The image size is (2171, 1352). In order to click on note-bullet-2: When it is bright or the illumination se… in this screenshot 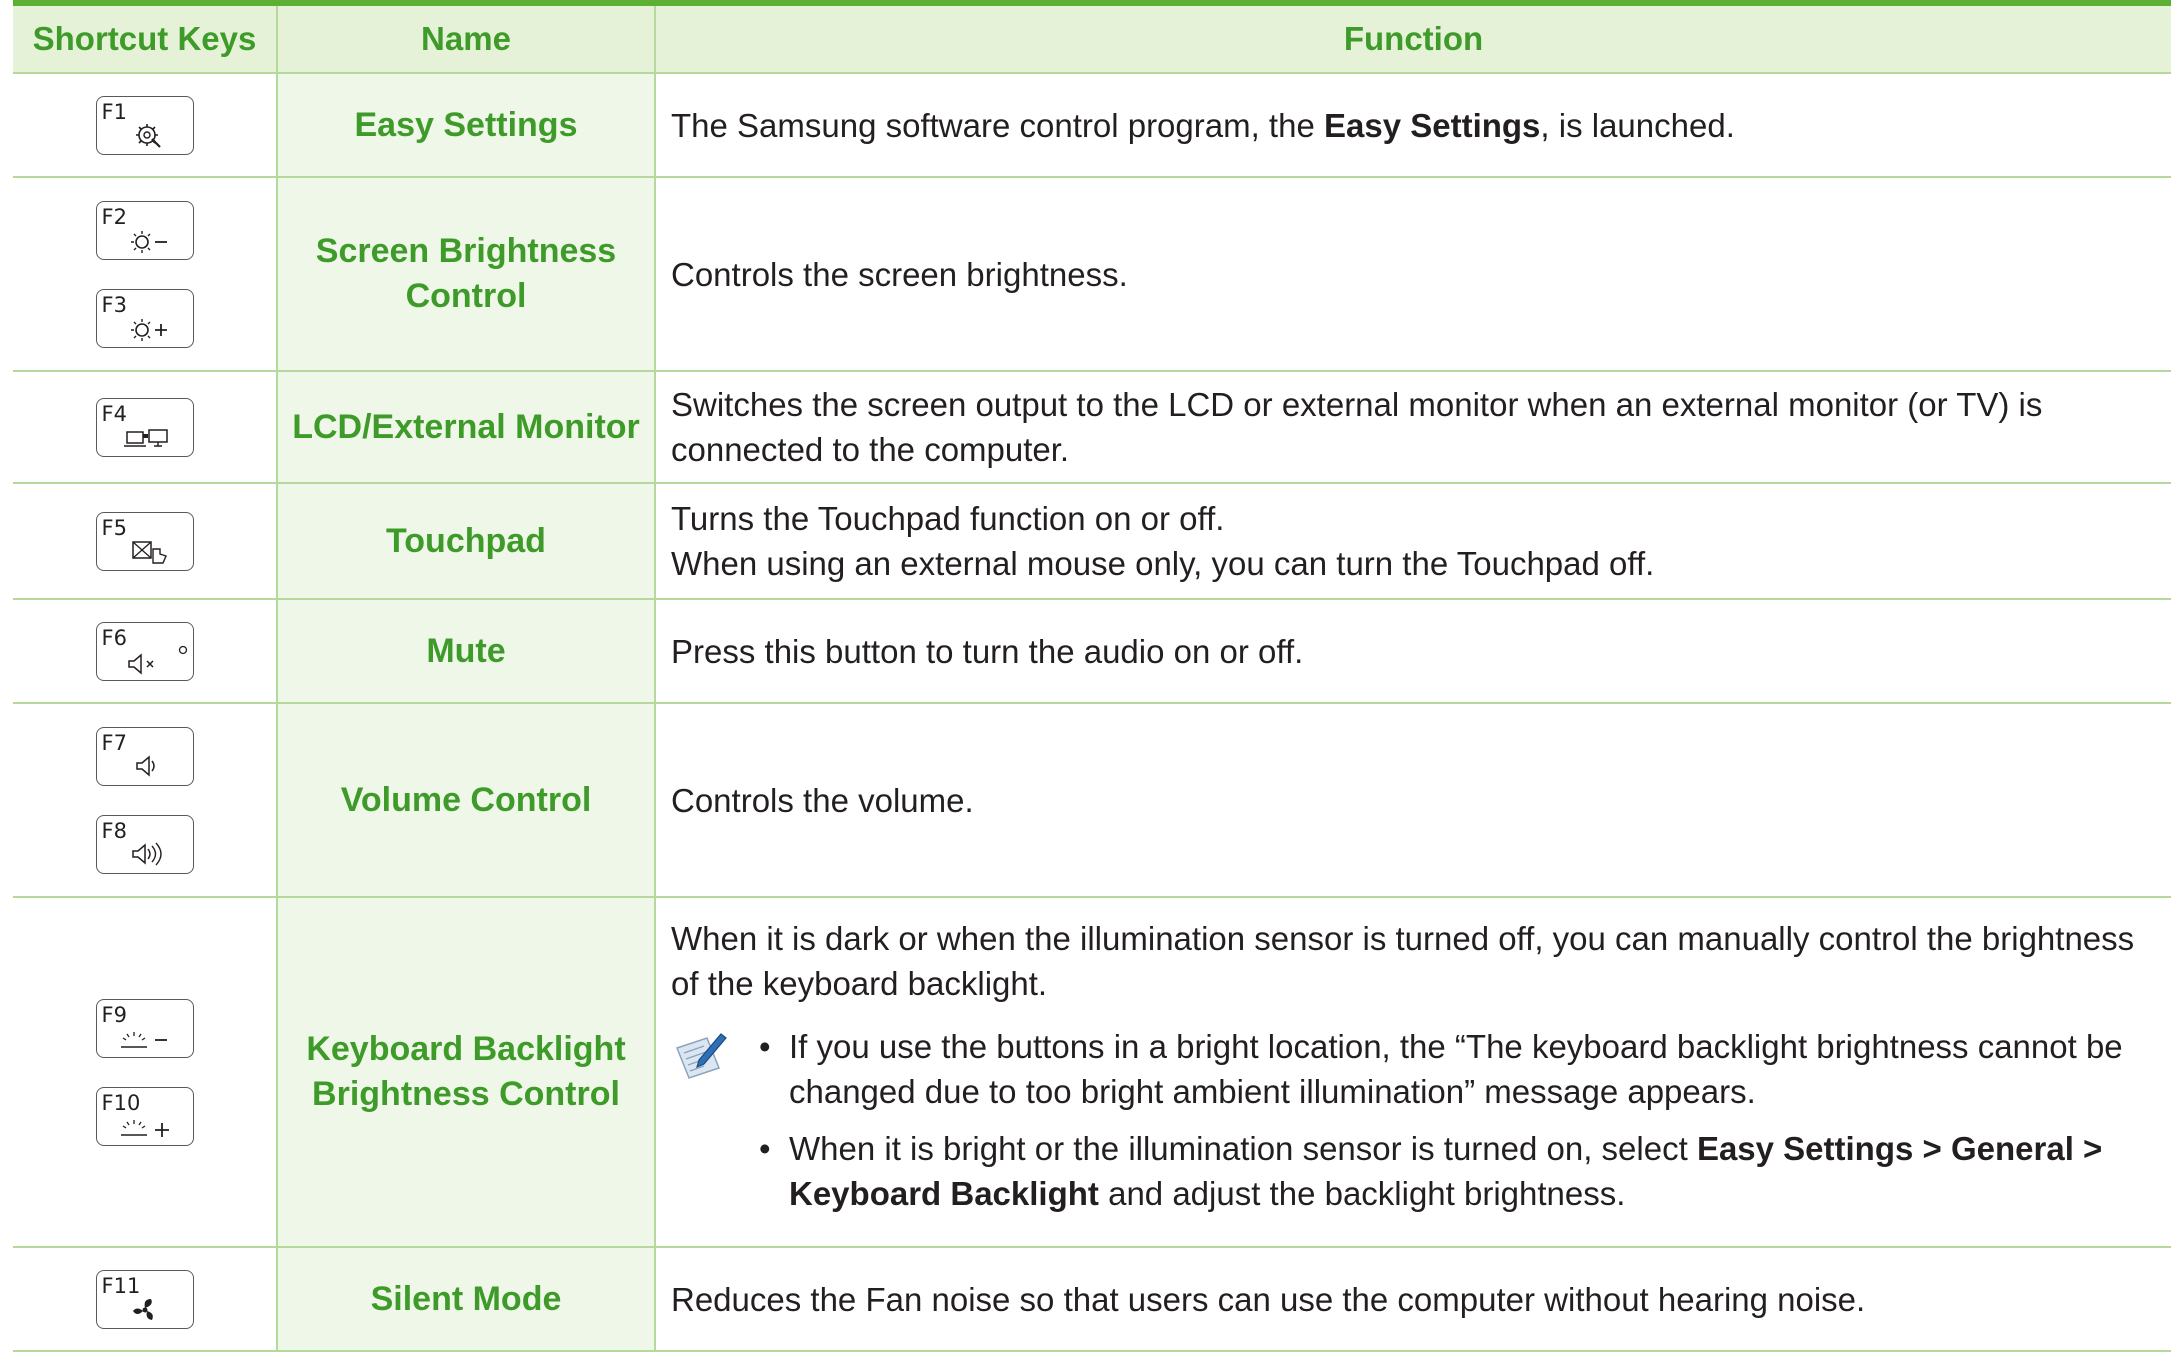, I will do `click(1455, 1171)`.